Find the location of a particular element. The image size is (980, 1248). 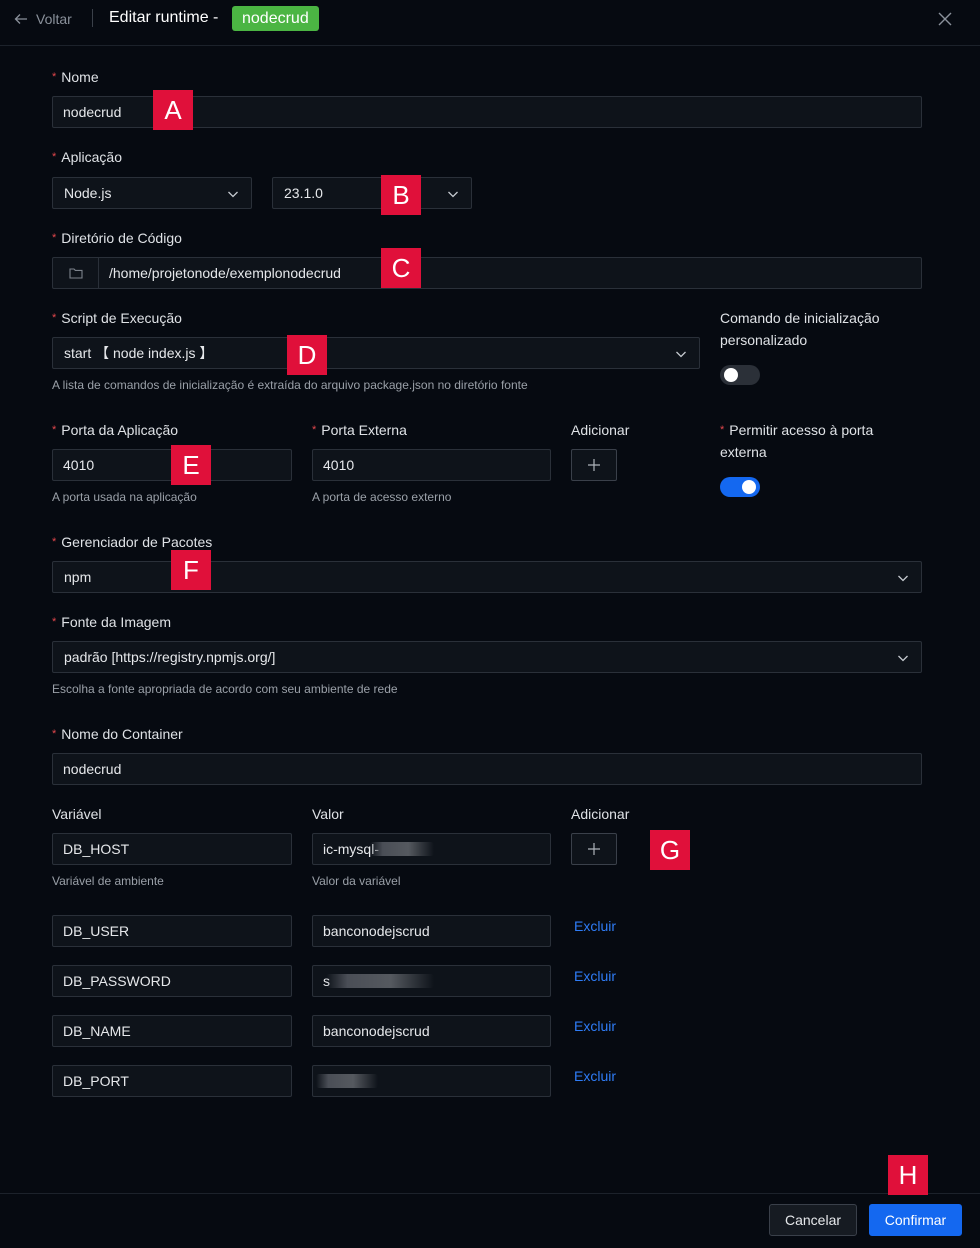

env-name-input: DB_NAME is located at coordinates (172, 1031).